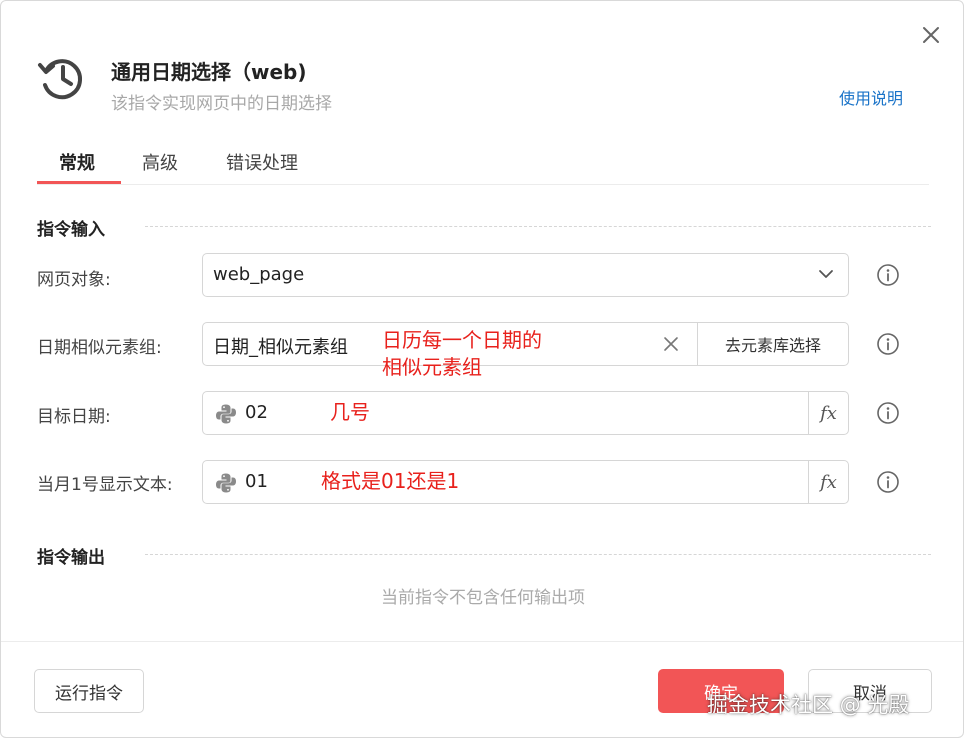 Image resolution: width=964 pixels, height=738 pixels. What do you see at coordinates (871, 97) in the screenshot?
I see `help-link: 使用说明` at bounding box center [871, 97].